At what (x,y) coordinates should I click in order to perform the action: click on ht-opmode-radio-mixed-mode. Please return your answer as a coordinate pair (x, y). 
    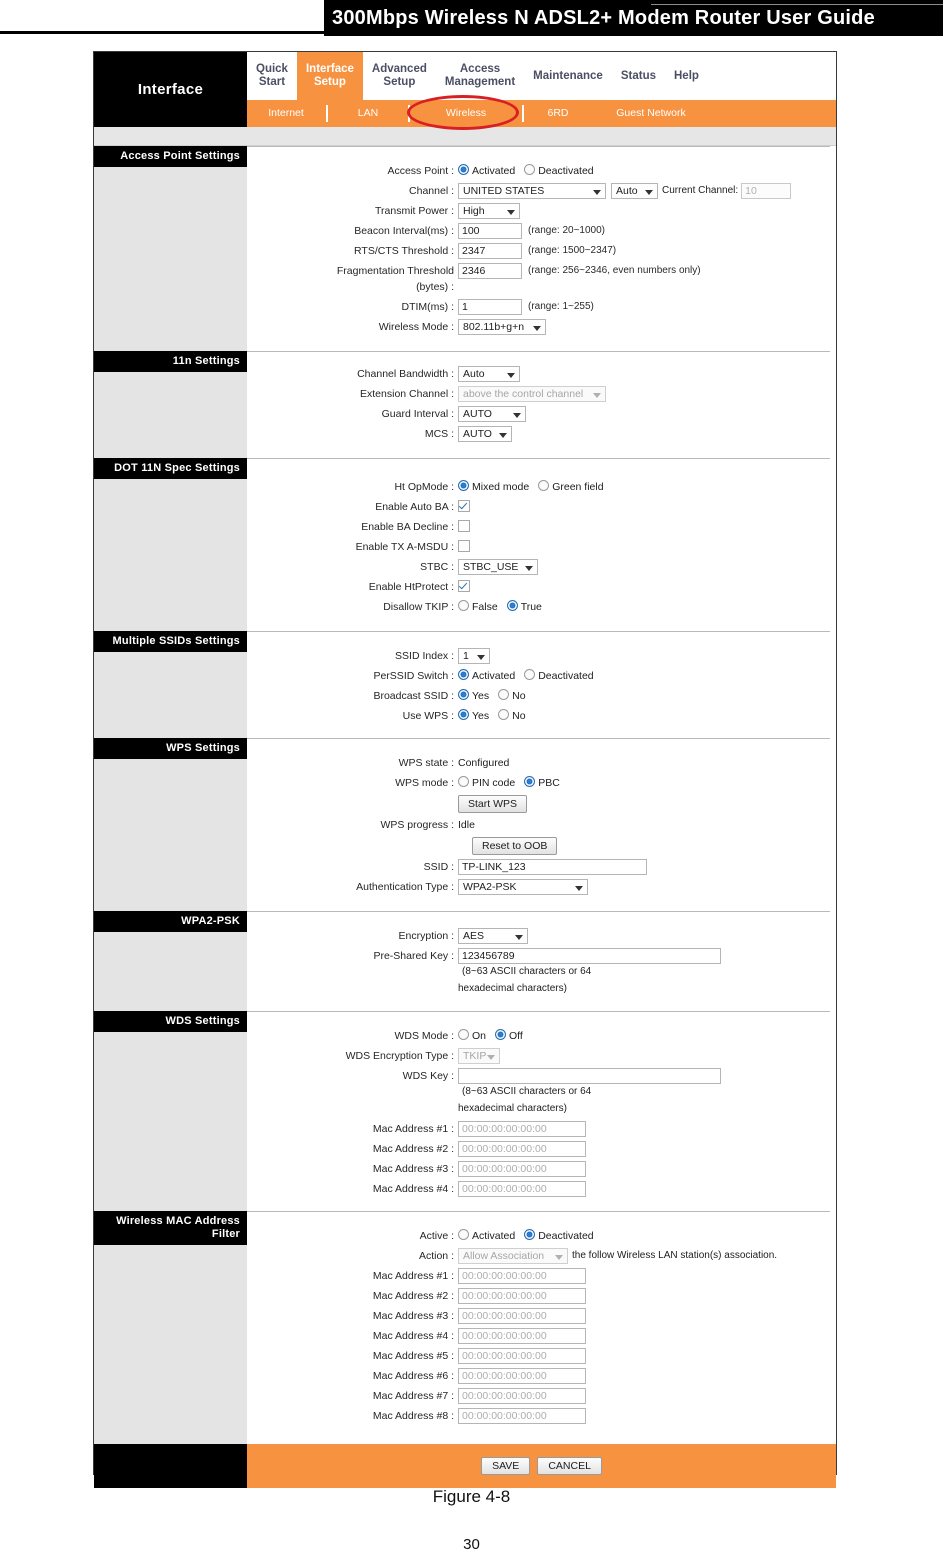
    Looking at the image, I should click on (463, 485).